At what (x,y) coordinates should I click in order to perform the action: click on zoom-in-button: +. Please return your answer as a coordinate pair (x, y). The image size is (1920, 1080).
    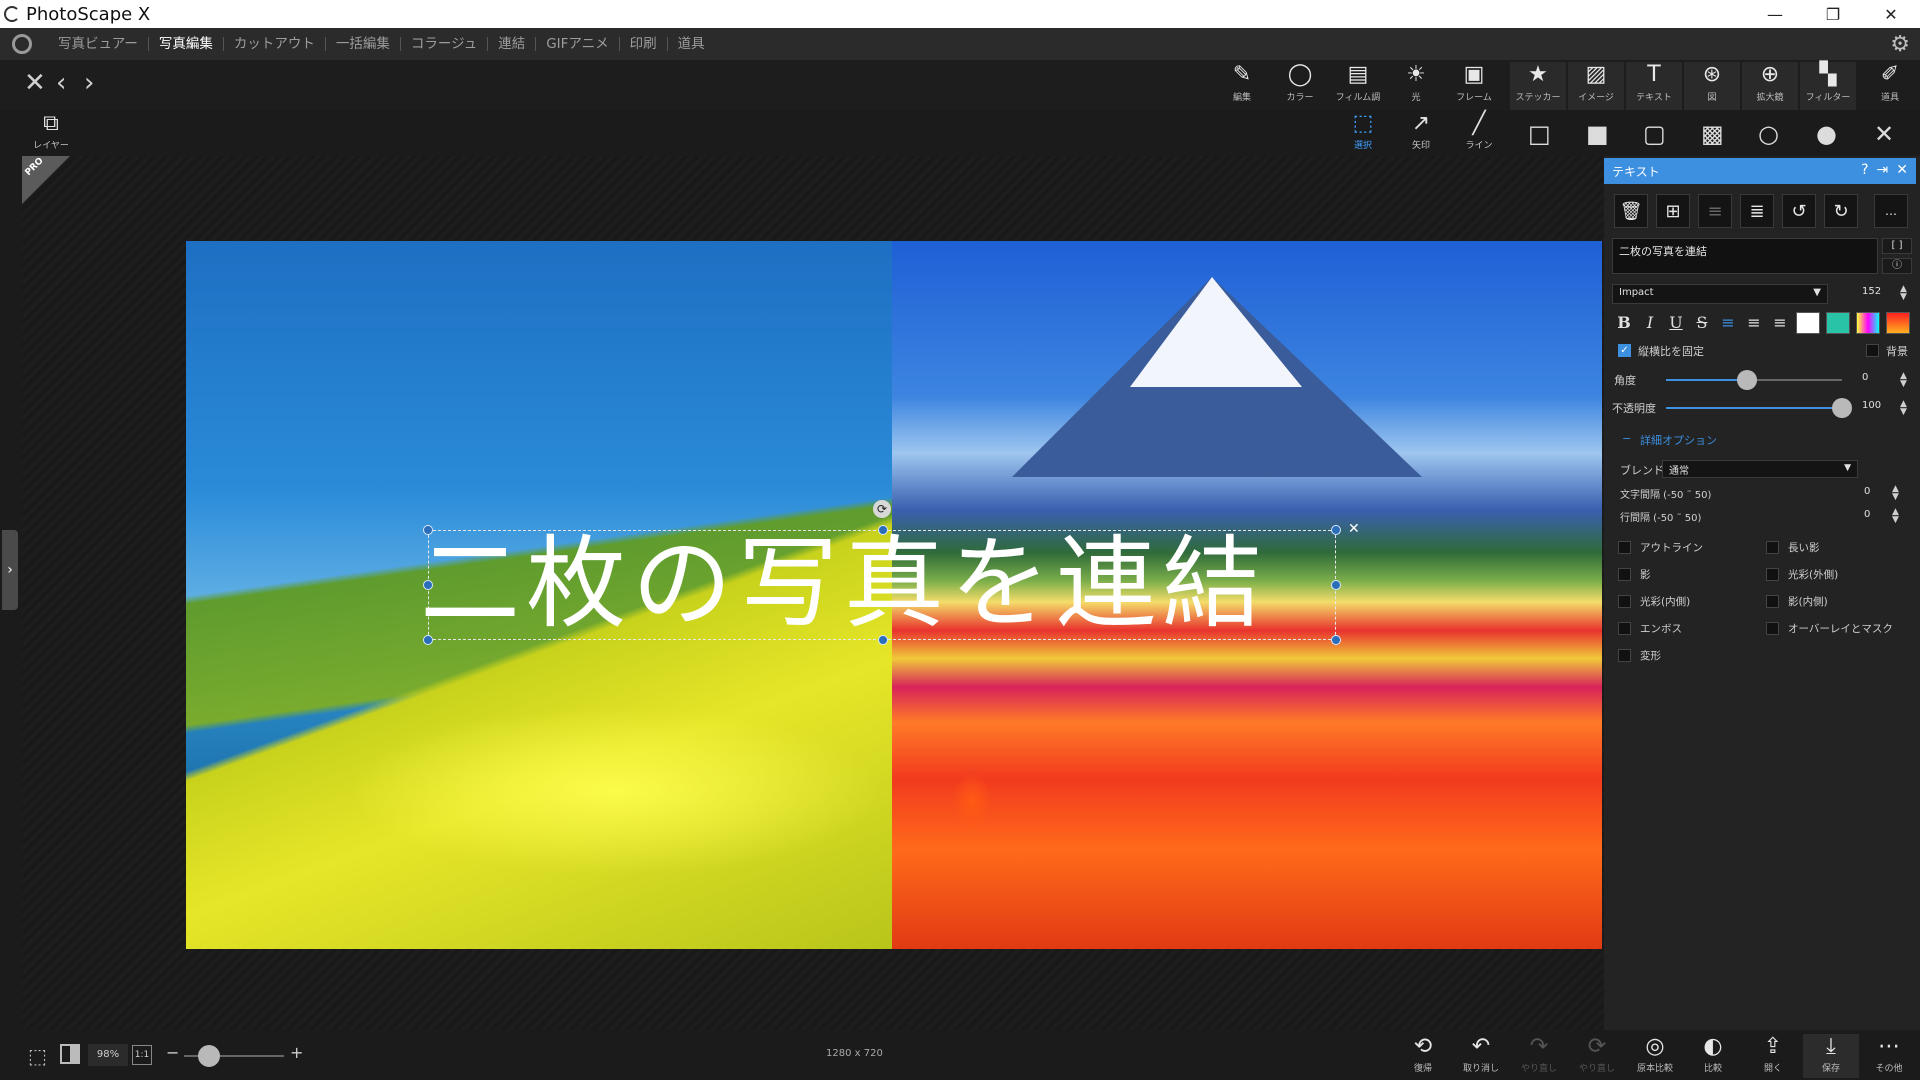
    Looking at the image, I should click on (296, 1052).